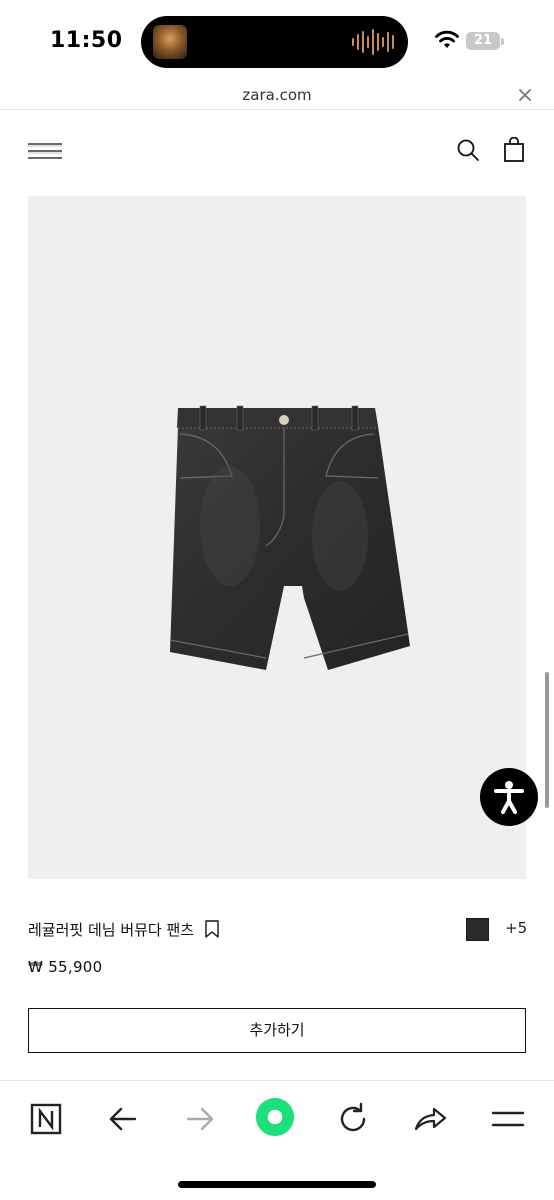 This screenshot has height=1200, width=554. What do you see at coordinates (289, 537) in the screenshot?
I see `denim-shorts-image` at bounding box center [289, 537].